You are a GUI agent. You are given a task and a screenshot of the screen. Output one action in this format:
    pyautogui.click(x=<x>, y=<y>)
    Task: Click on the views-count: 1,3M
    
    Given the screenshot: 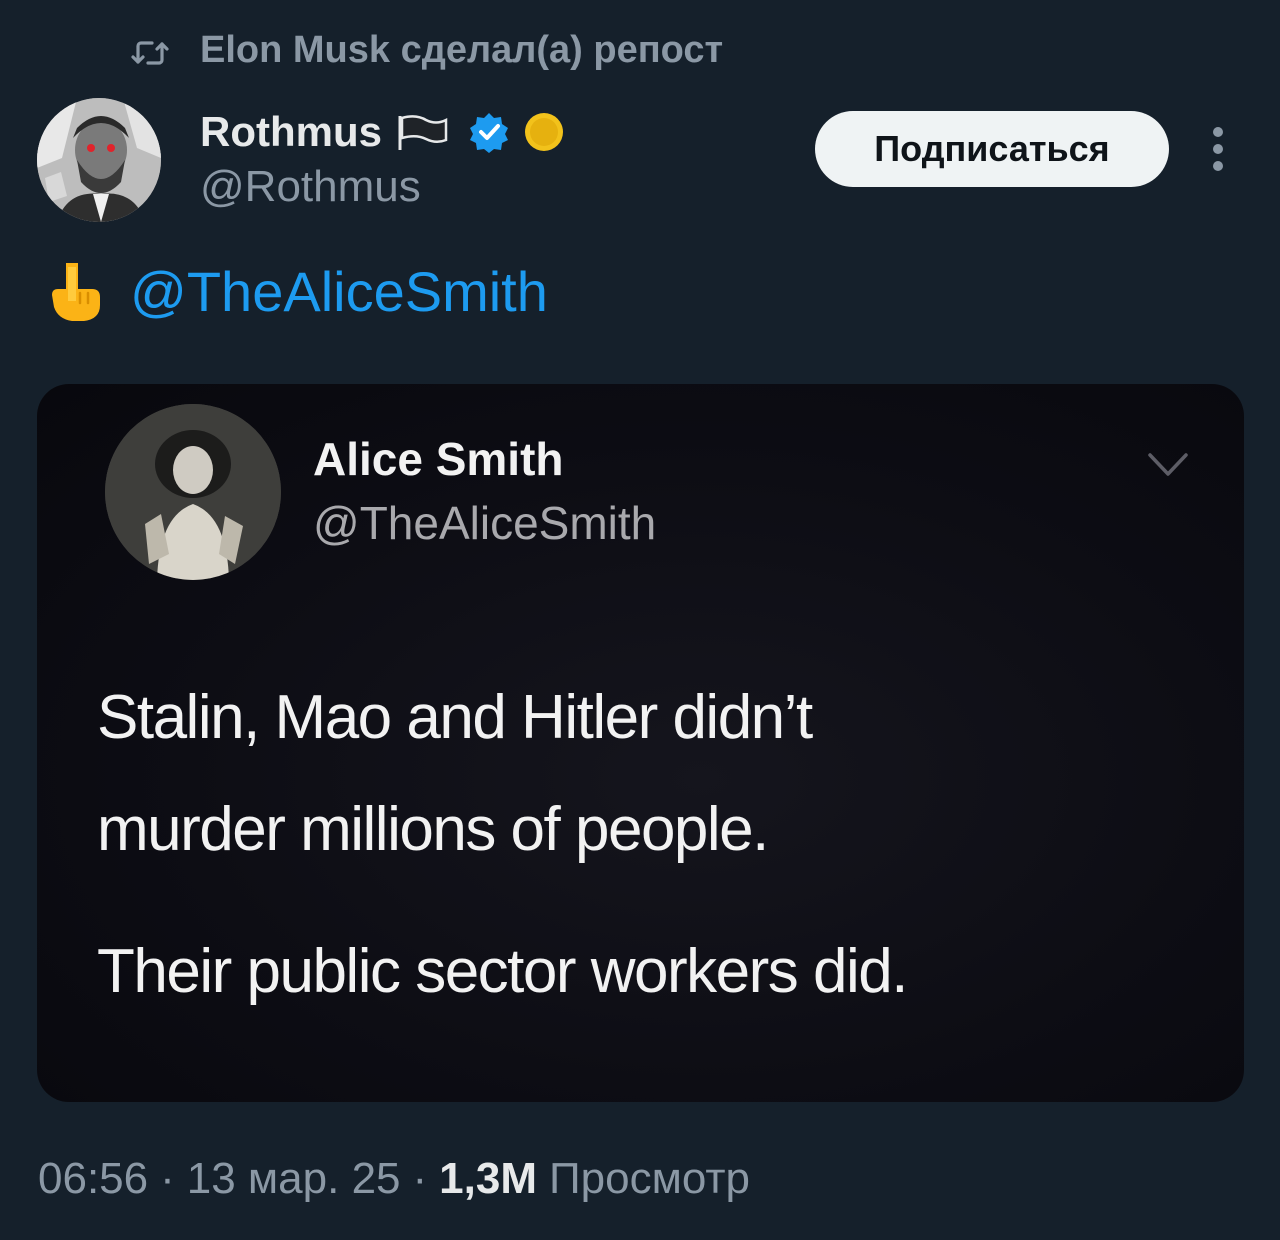 What is the action you would take?
    pyautogui.click(x=488, y=1179)
    